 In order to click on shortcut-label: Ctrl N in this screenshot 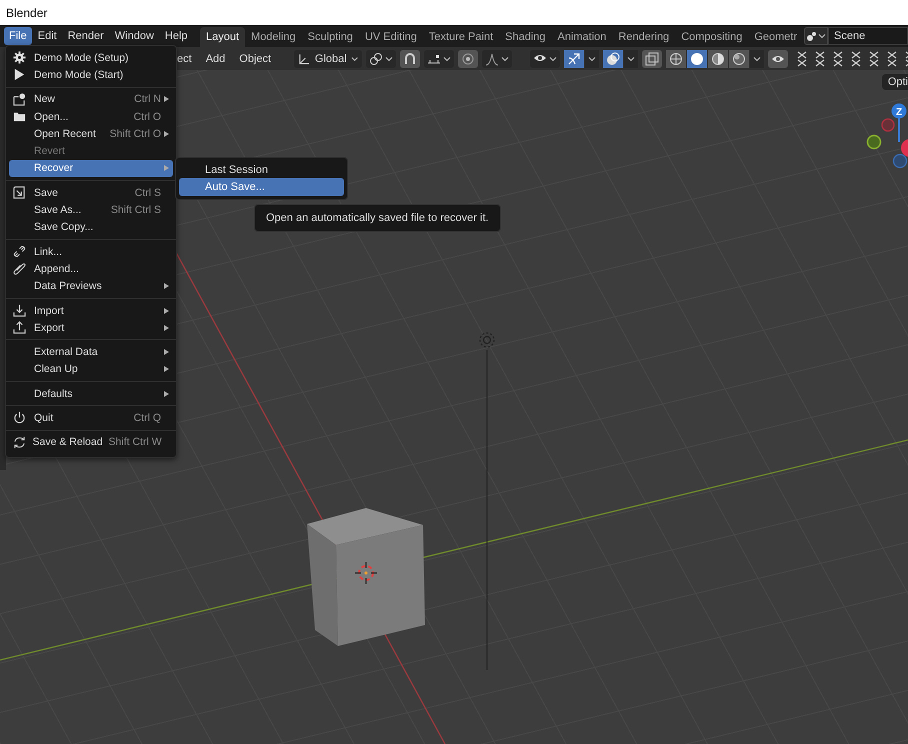, I will do `click(147, 99)`.